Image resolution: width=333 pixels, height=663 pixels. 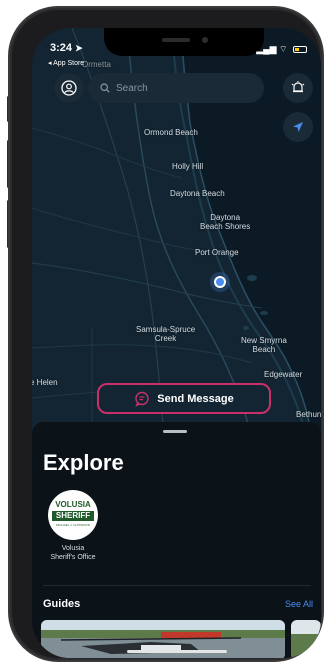 I want to click on back-to-app-link: ◂ App Store, so click(x=66, y=63).